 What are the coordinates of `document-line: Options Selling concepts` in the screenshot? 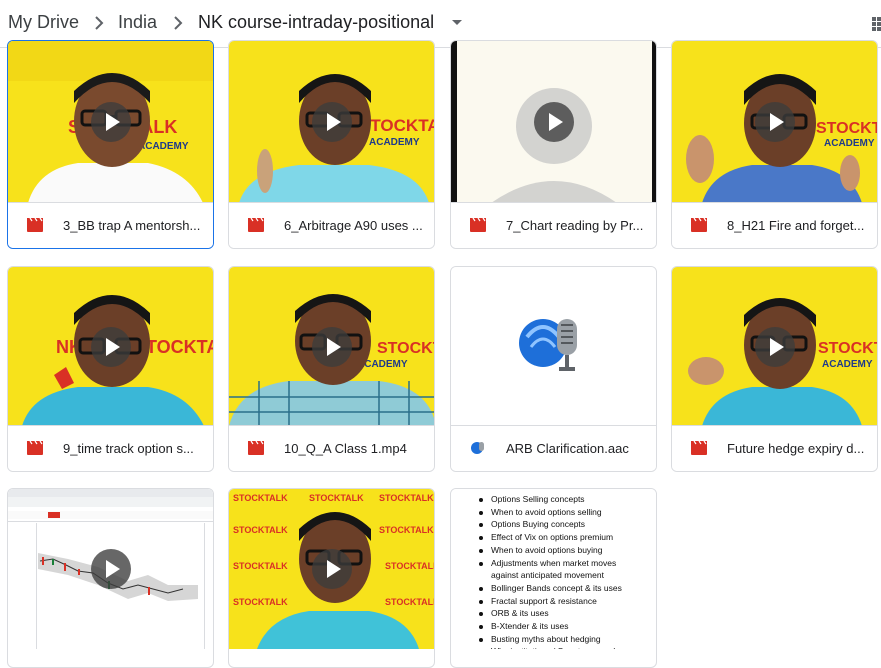 It's located at (547, 499).